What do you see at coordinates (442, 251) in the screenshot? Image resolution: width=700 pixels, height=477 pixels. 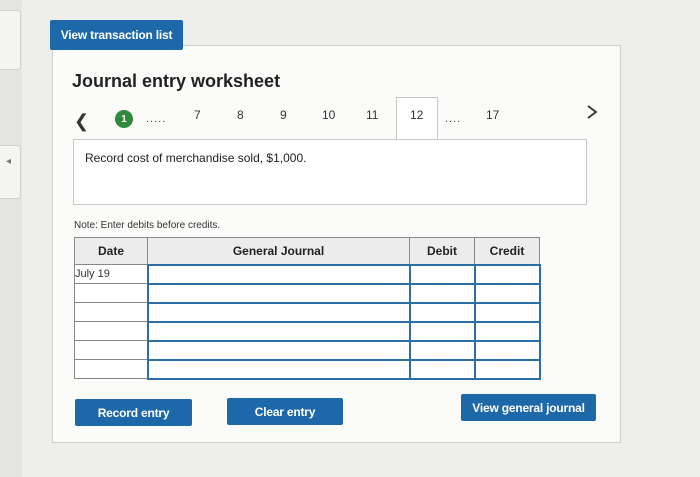 I see `debit-column-header: Debit` at bounding box center [442, 251].